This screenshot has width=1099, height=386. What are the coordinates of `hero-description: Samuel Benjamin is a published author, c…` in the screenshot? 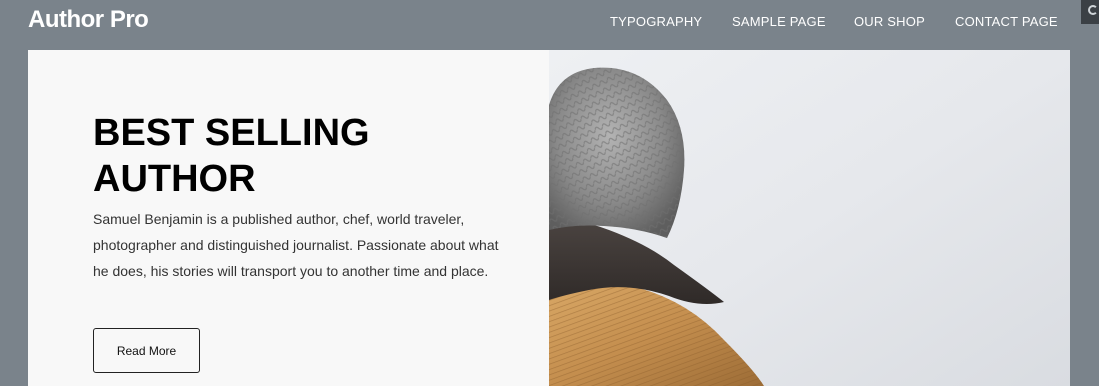 It's located at (296, 245).